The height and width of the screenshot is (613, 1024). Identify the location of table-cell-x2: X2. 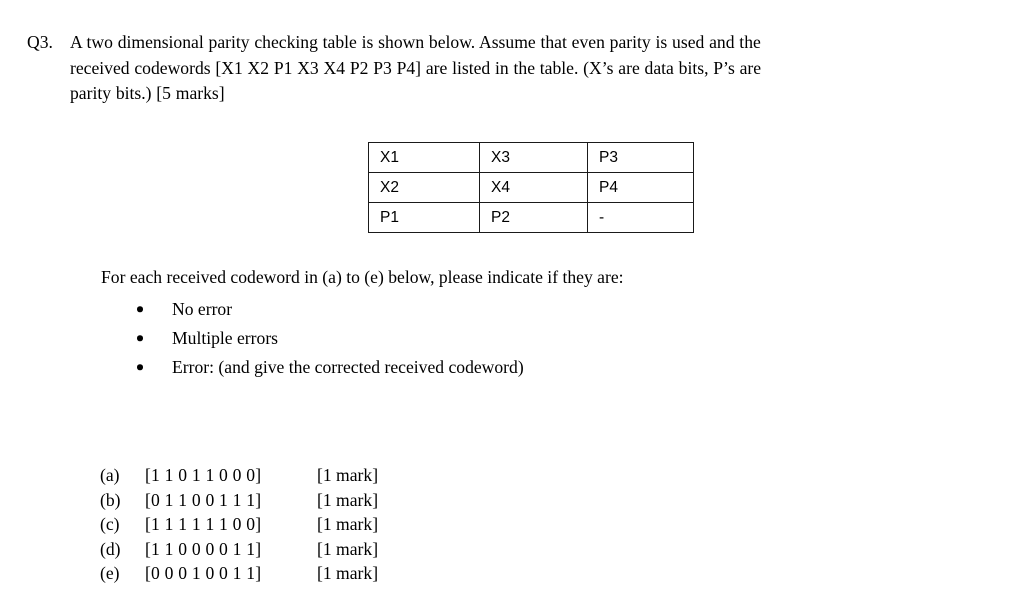
(424, 187).